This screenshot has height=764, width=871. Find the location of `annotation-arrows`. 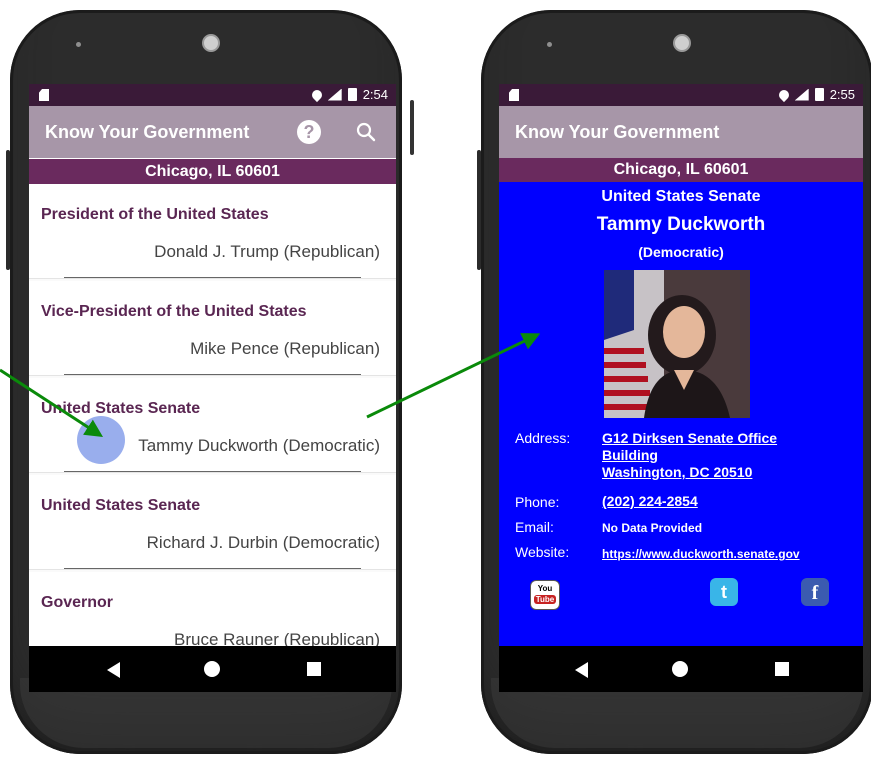

annotation-arrows is located at coordinates (270, 385).